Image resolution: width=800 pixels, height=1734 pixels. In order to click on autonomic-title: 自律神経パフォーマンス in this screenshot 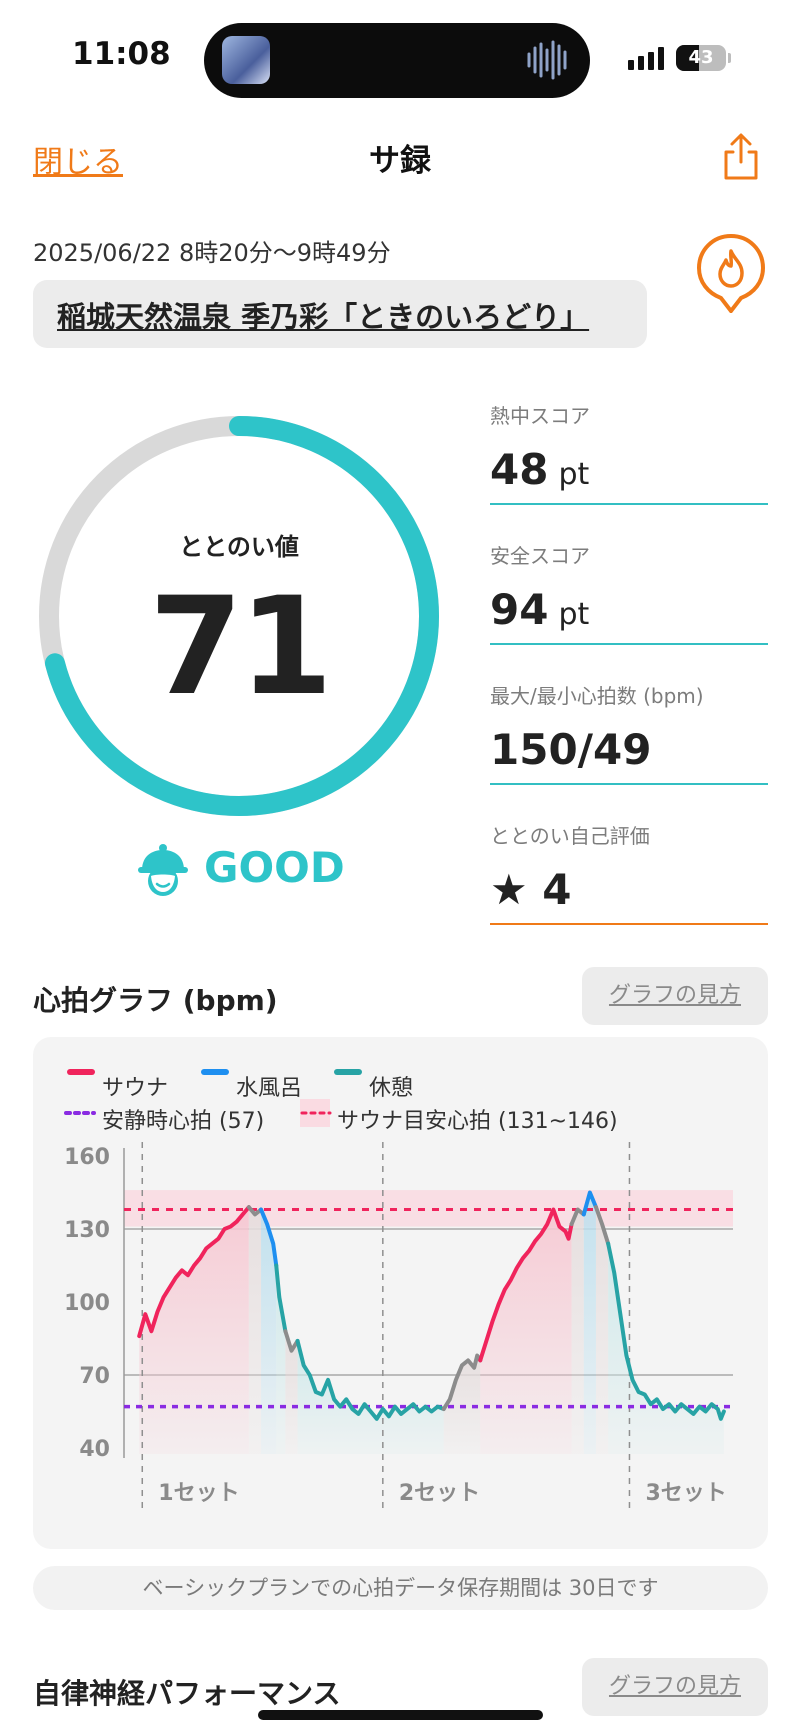, I will do `click(187, 1693)`.